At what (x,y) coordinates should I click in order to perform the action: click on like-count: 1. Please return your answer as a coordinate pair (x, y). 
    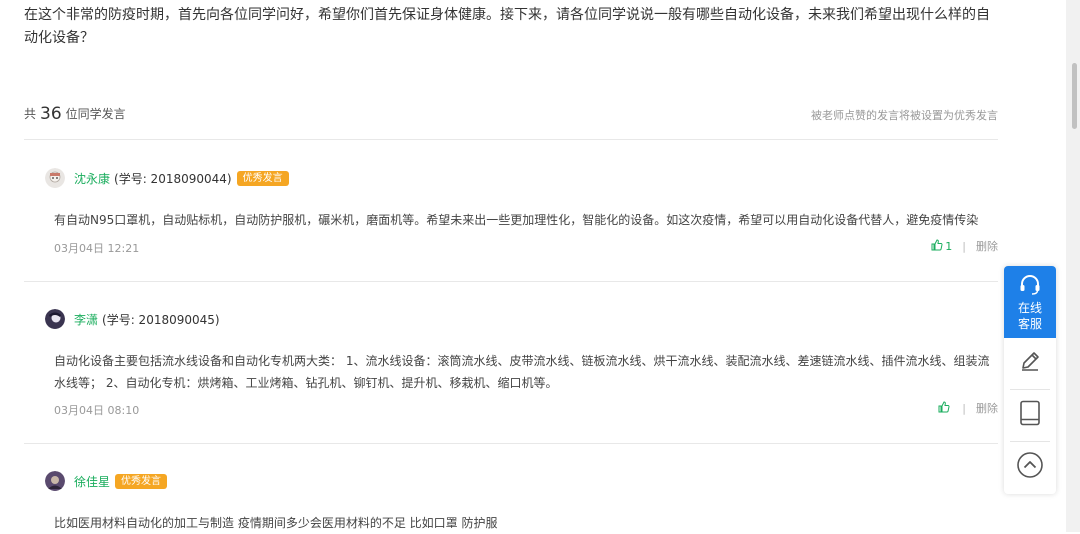
    Looking at the image, I should click on (949, 246).